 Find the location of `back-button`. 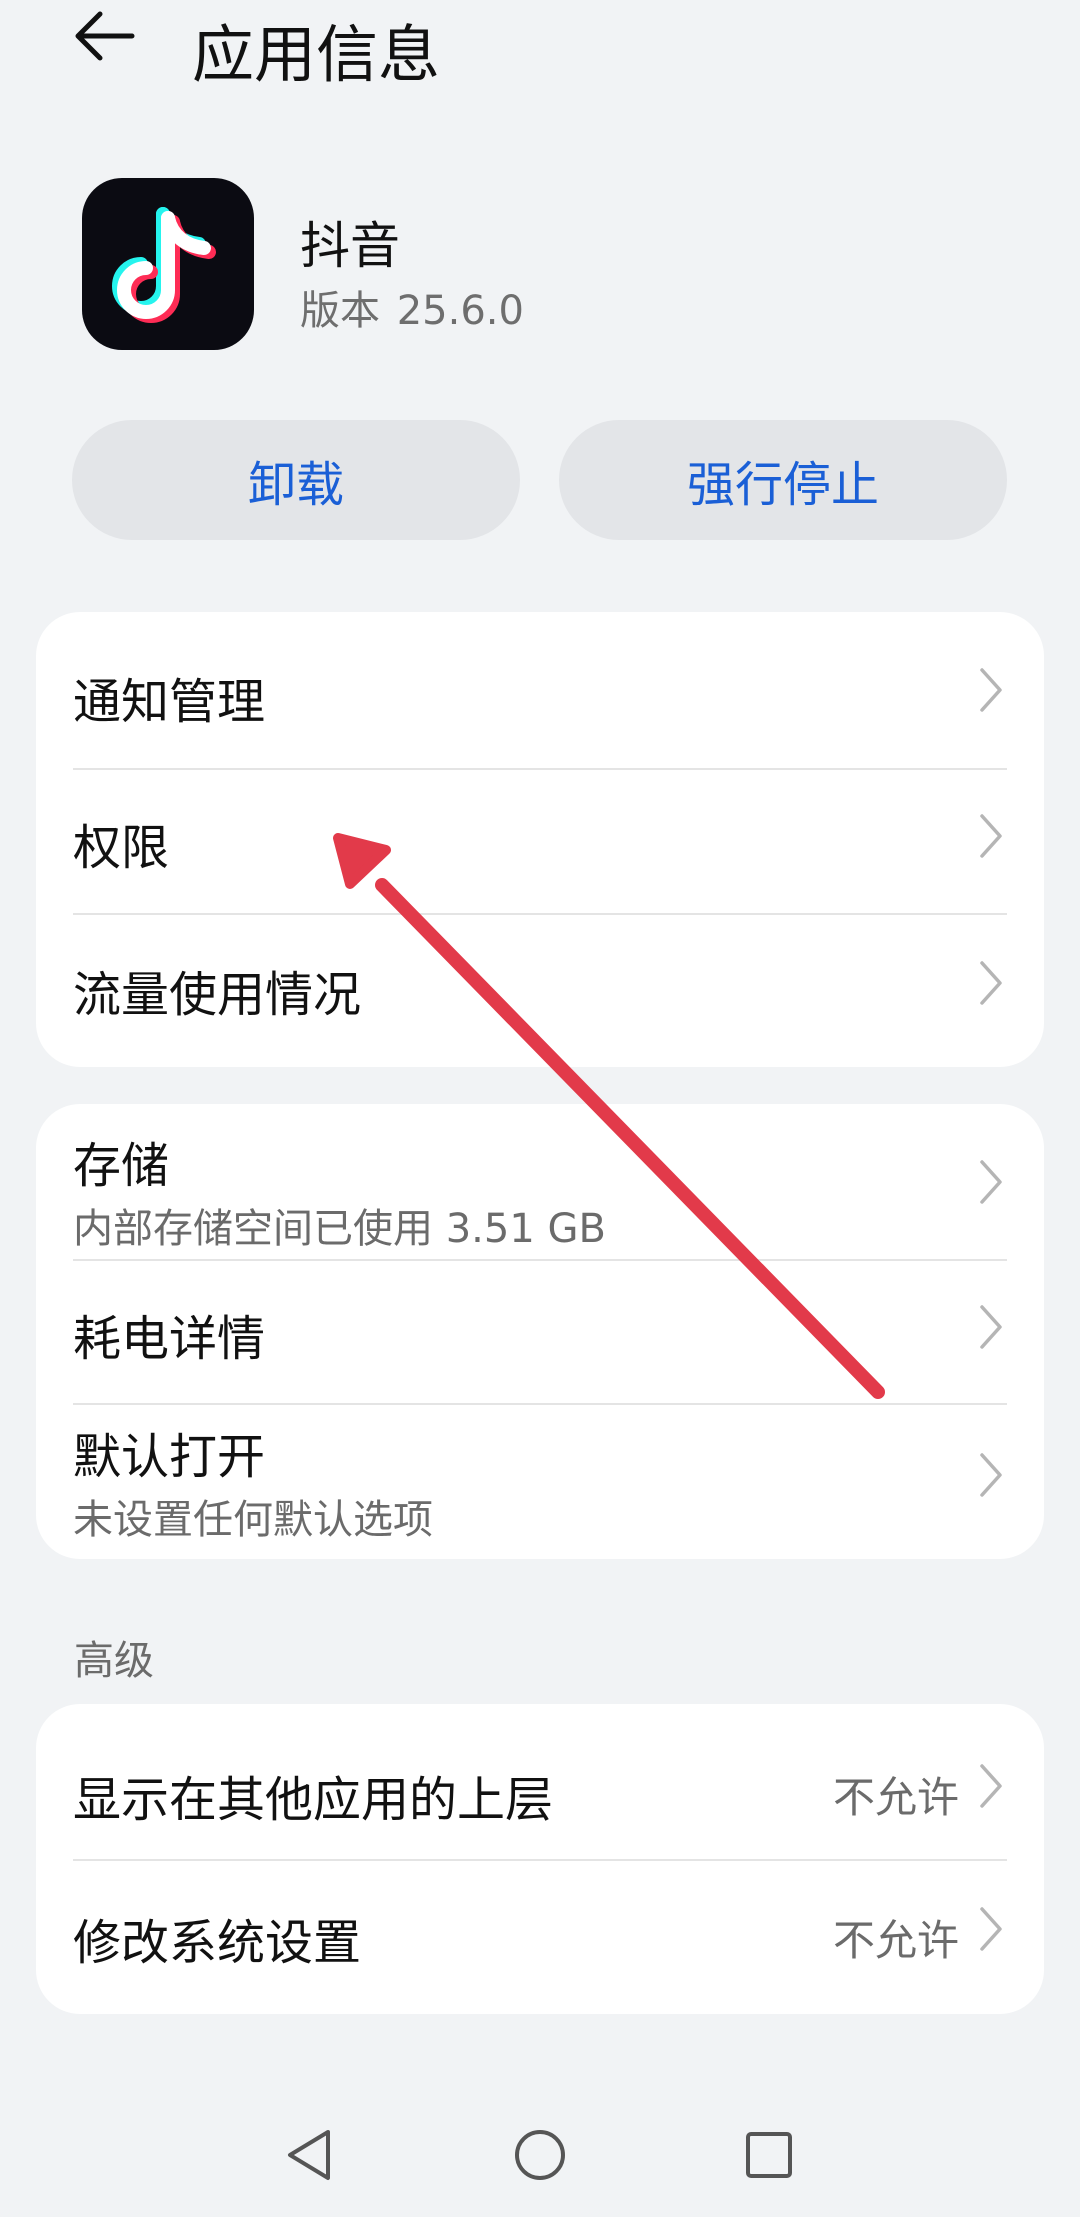

back-button is located at coordinates (110, 40).